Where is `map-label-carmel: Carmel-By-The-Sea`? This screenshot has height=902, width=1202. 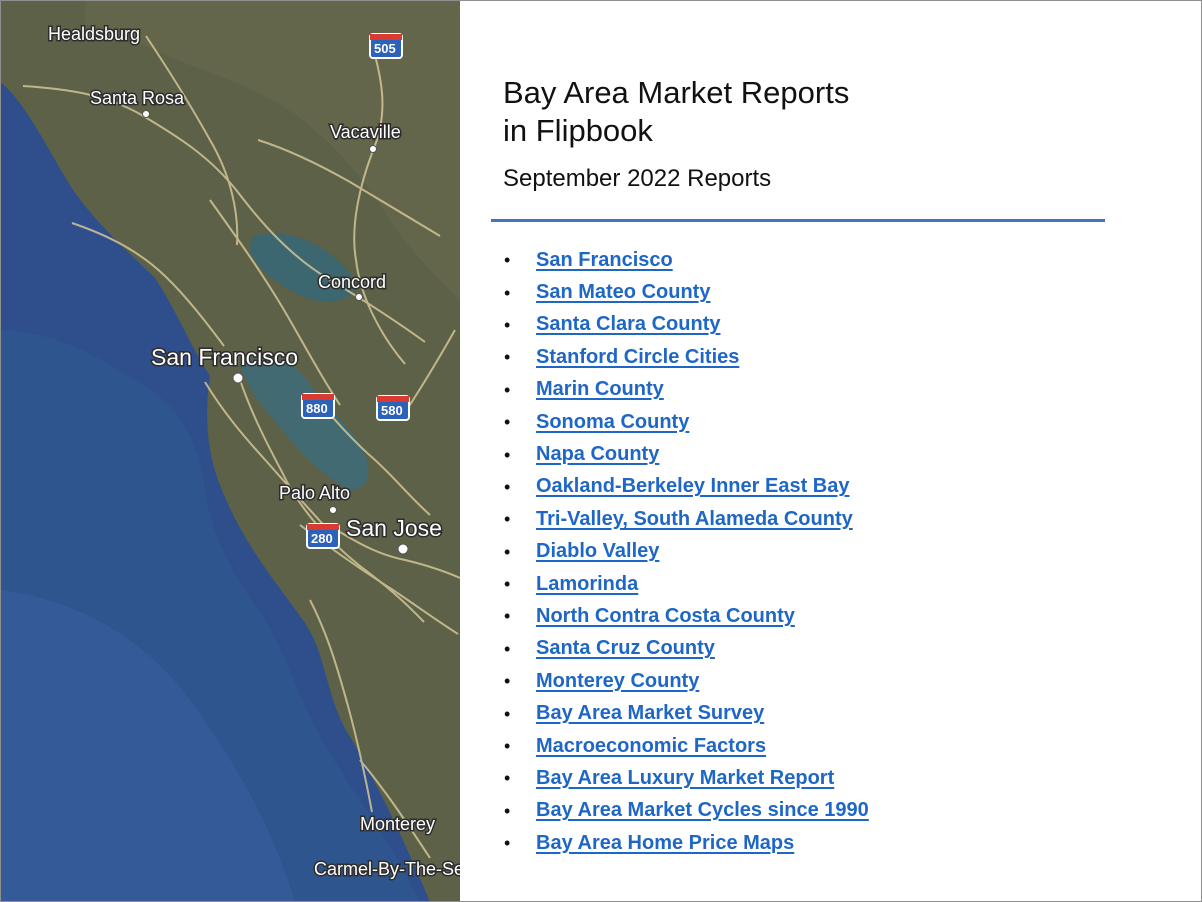 map-label-carmel: Carmel-By-The-Sea is located at coordinates (387, 869).